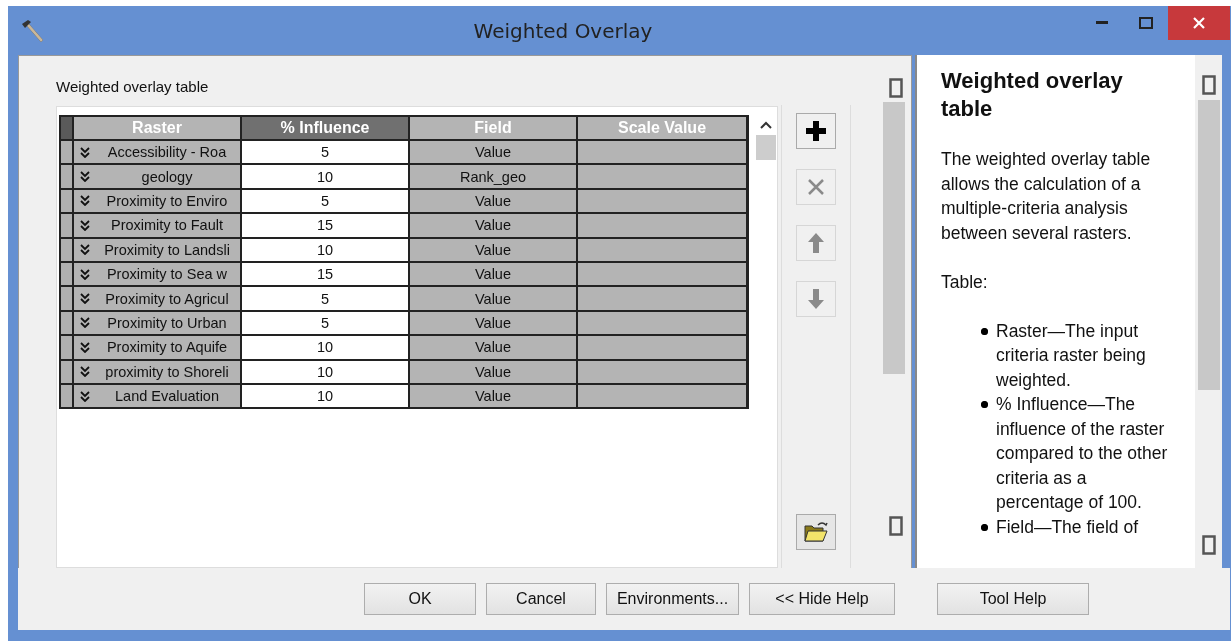 The image size is (1231, 641). What do you see at coordinates (157, 128) in the screenshot?
I see `column-header: Raster` at bounding box center [157, 128].